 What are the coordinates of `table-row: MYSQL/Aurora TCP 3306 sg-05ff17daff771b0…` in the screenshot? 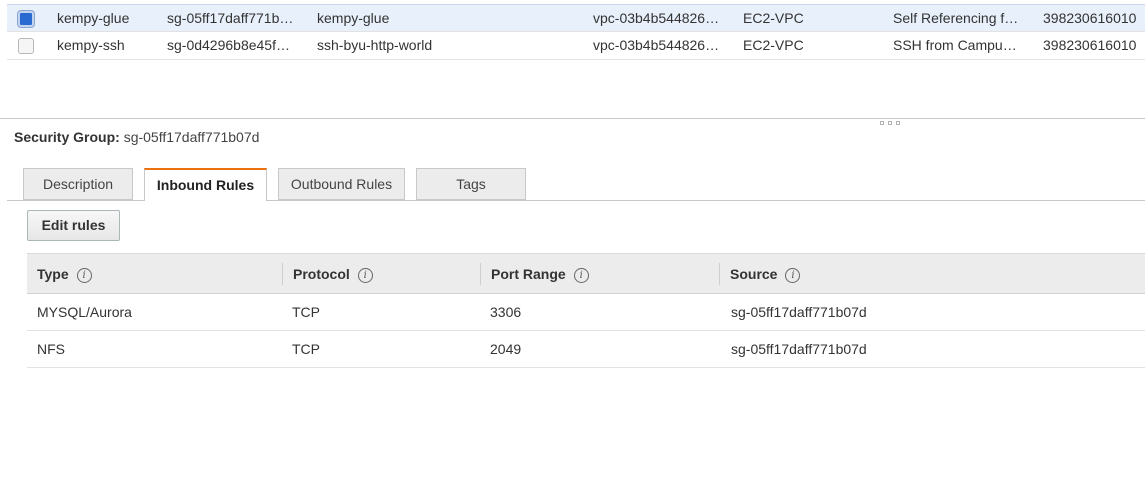 It's located at (586, 312).